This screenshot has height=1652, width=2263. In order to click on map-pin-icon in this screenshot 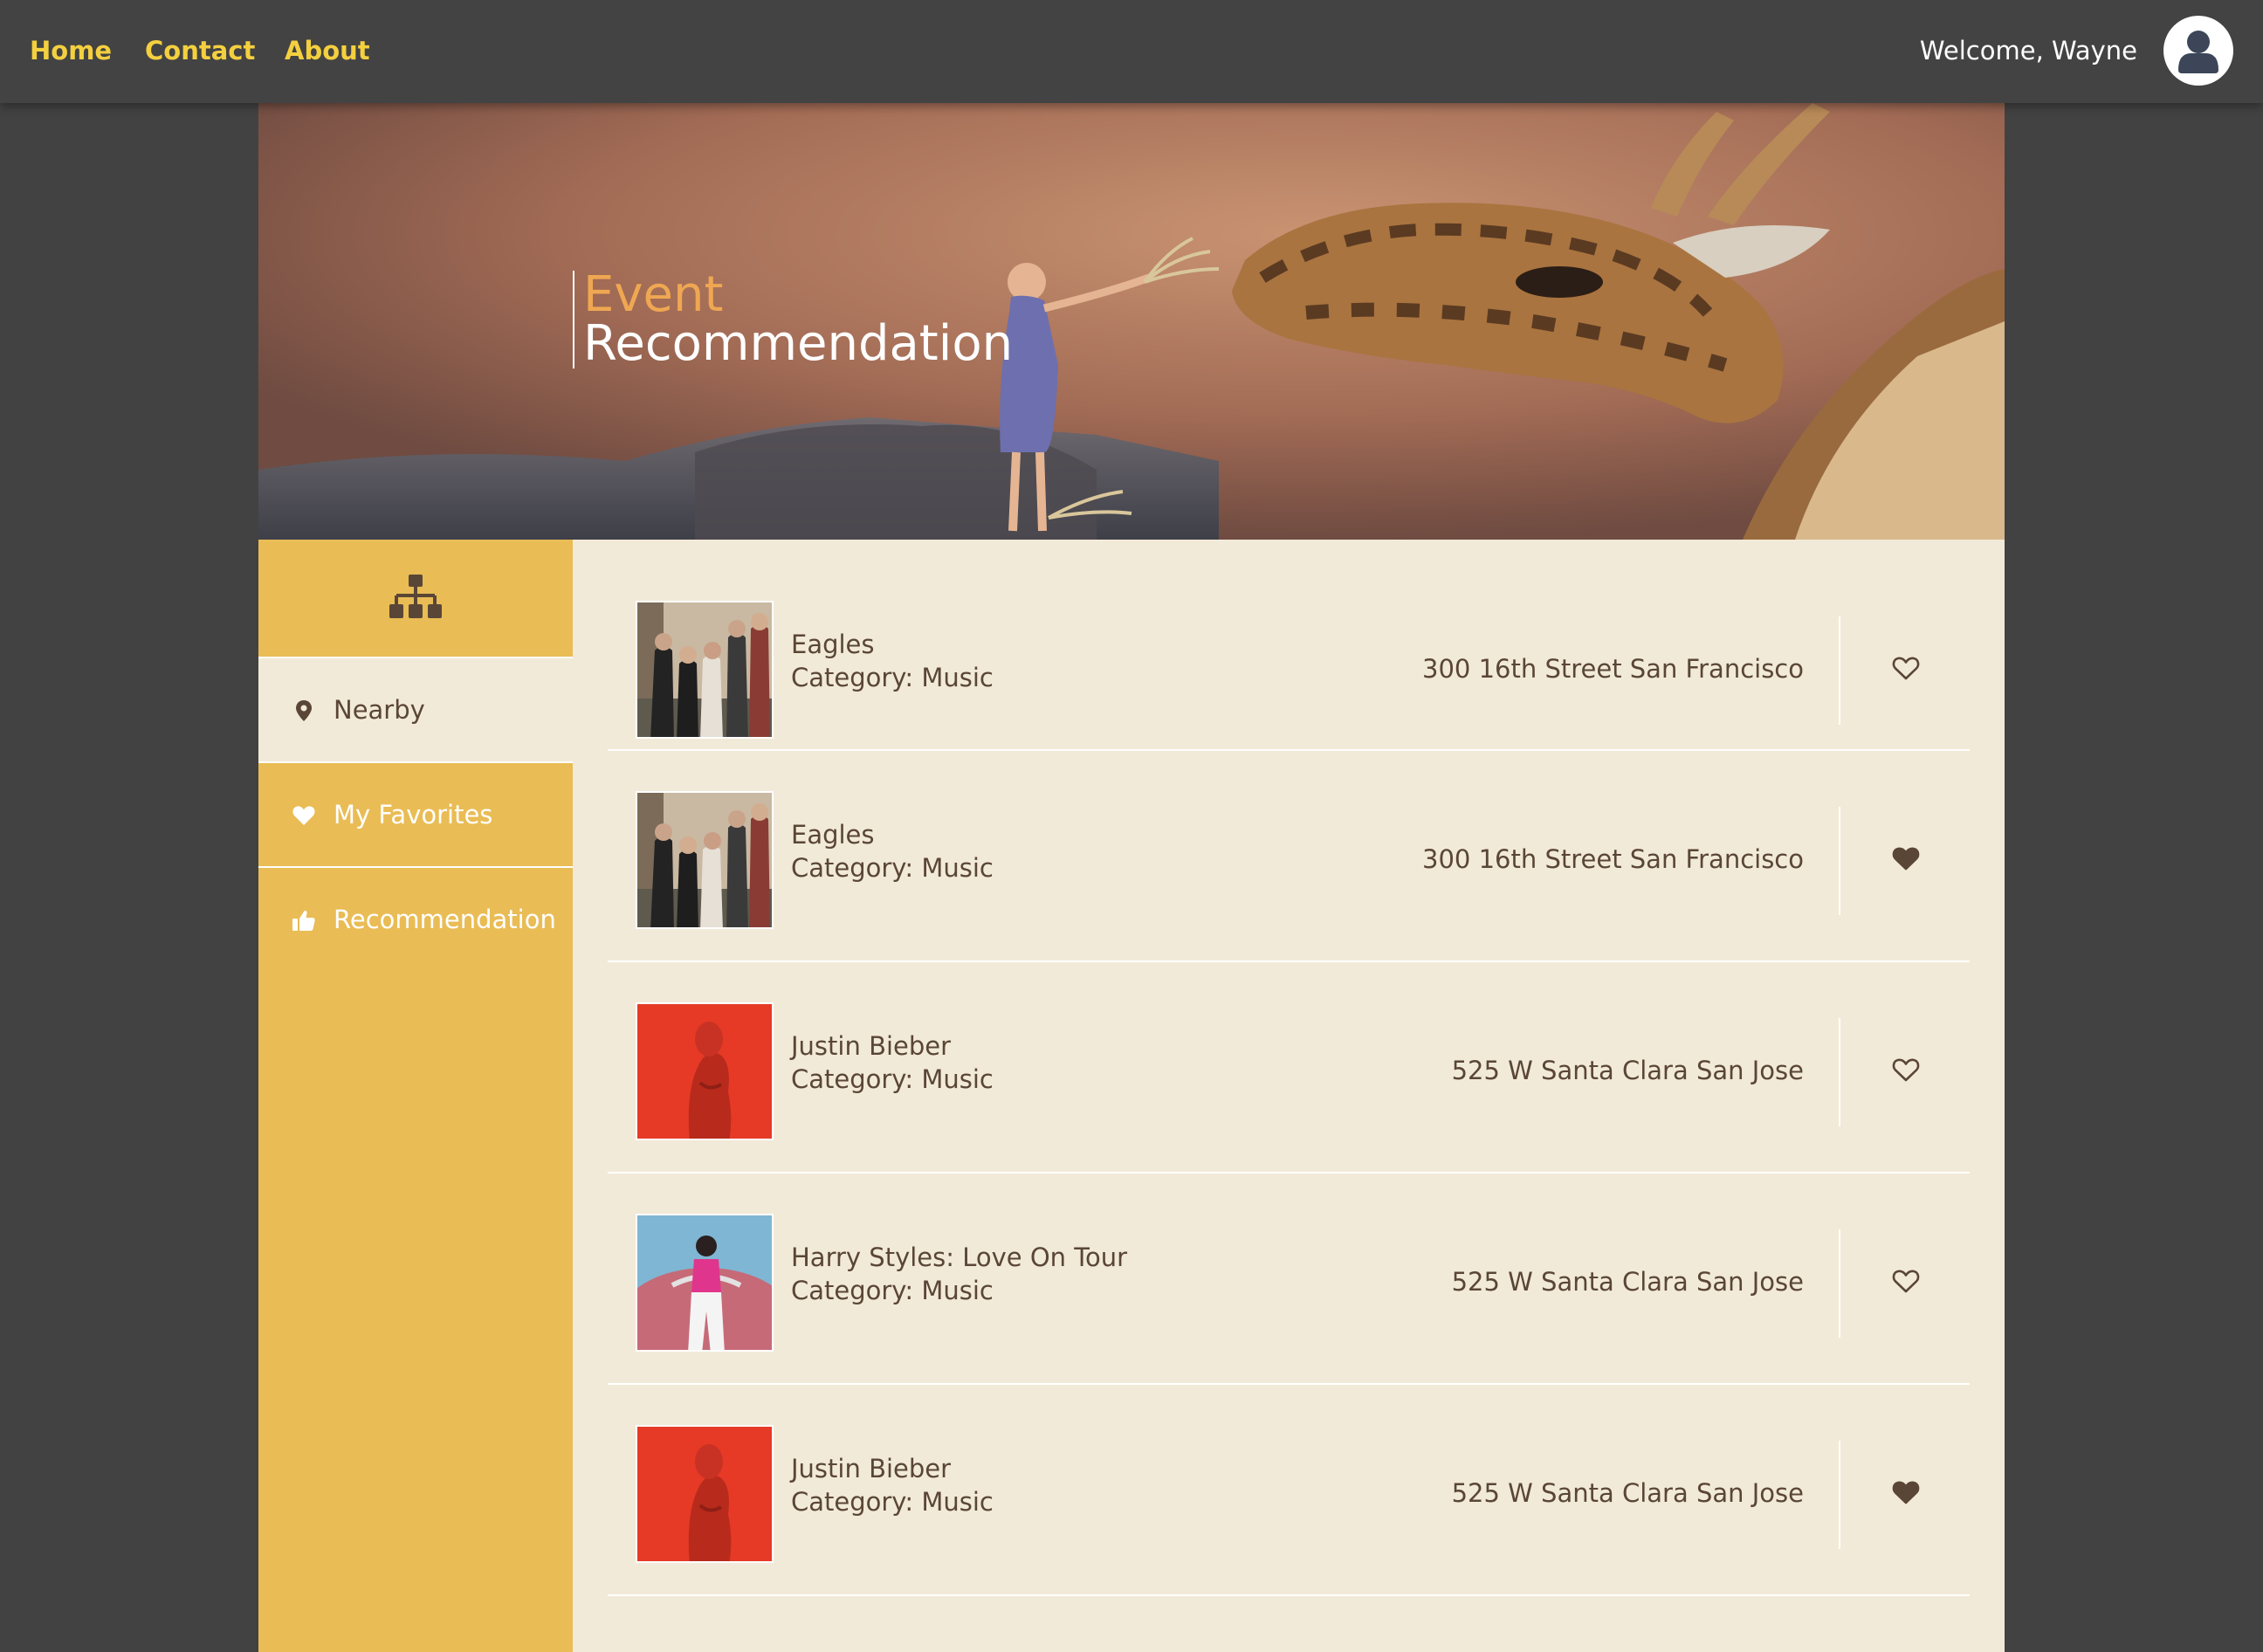, I will do `click(304, 710)`.